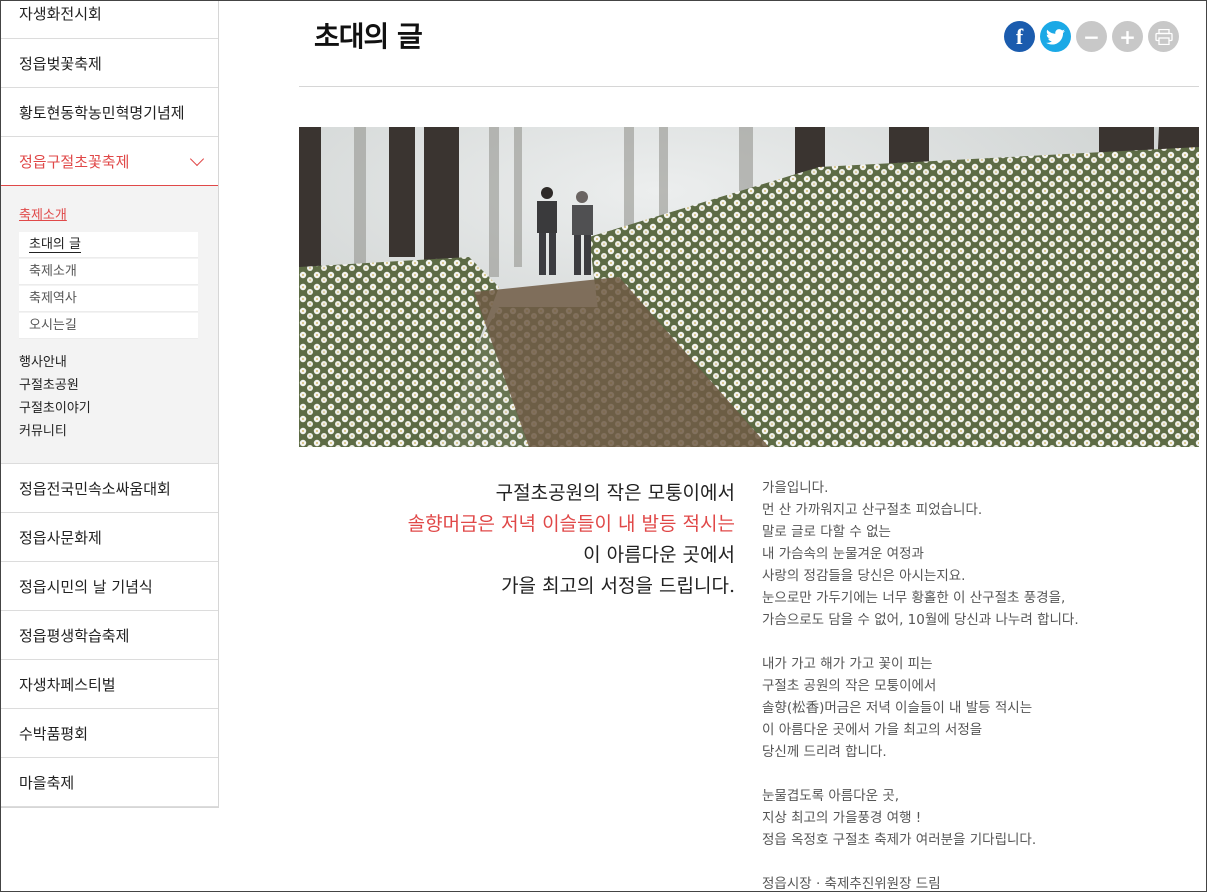  I want to click on sidebar-item-citizens-day: 정읍시민의 날 기념식, so click(109, 586).